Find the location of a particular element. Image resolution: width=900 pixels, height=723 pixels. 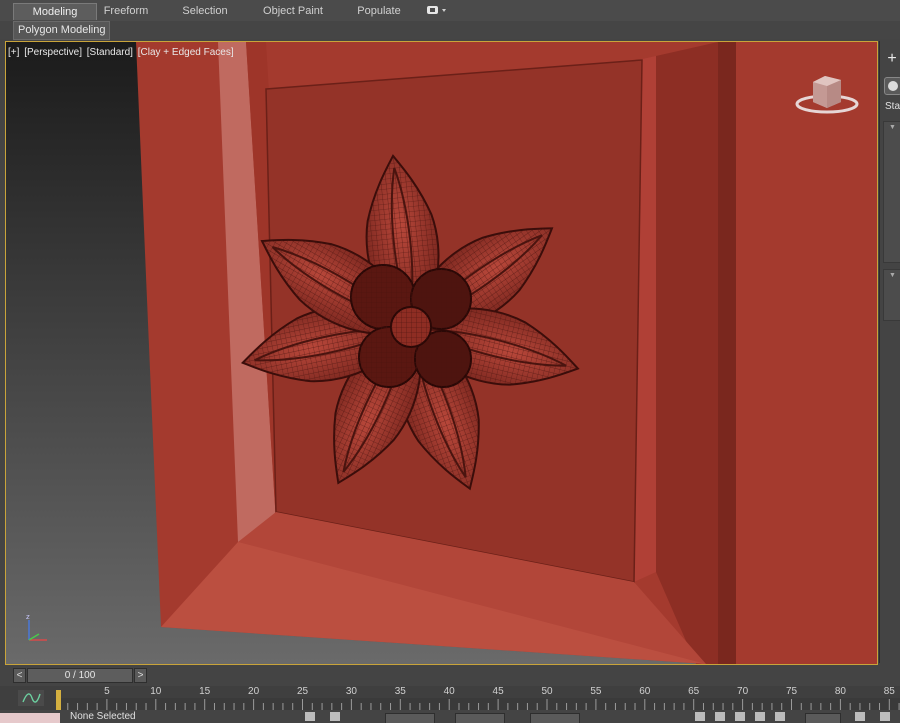

go-to-start-icon is located at coordinates (700, 716).